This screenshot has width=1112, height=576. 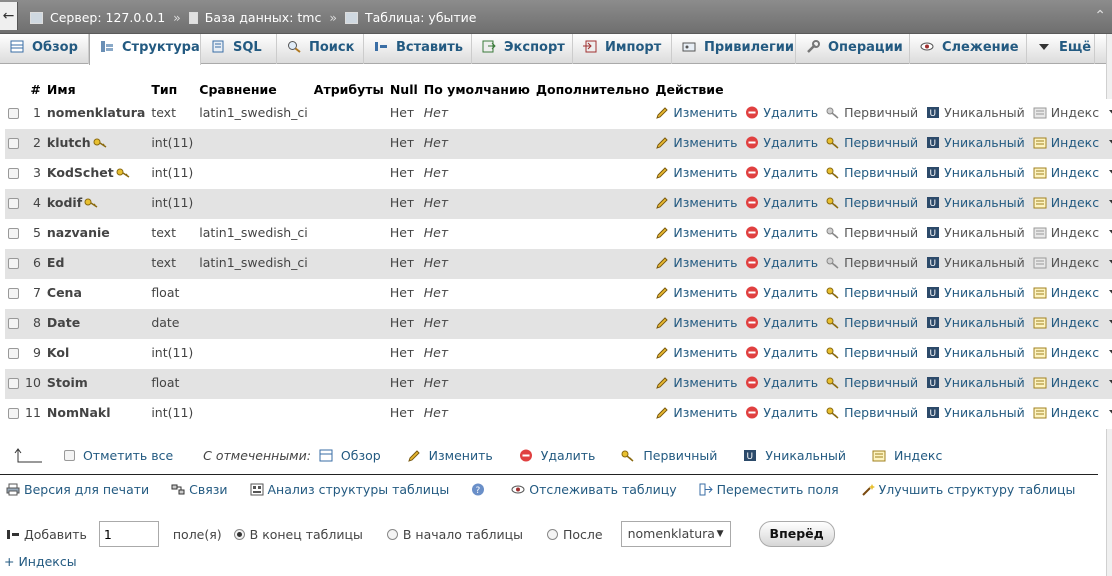 What do you see at coordinates (594, 489) in the screenshot?
I see `track-table-link: Отслеживать таблицу` at bounding box center [594, 489].